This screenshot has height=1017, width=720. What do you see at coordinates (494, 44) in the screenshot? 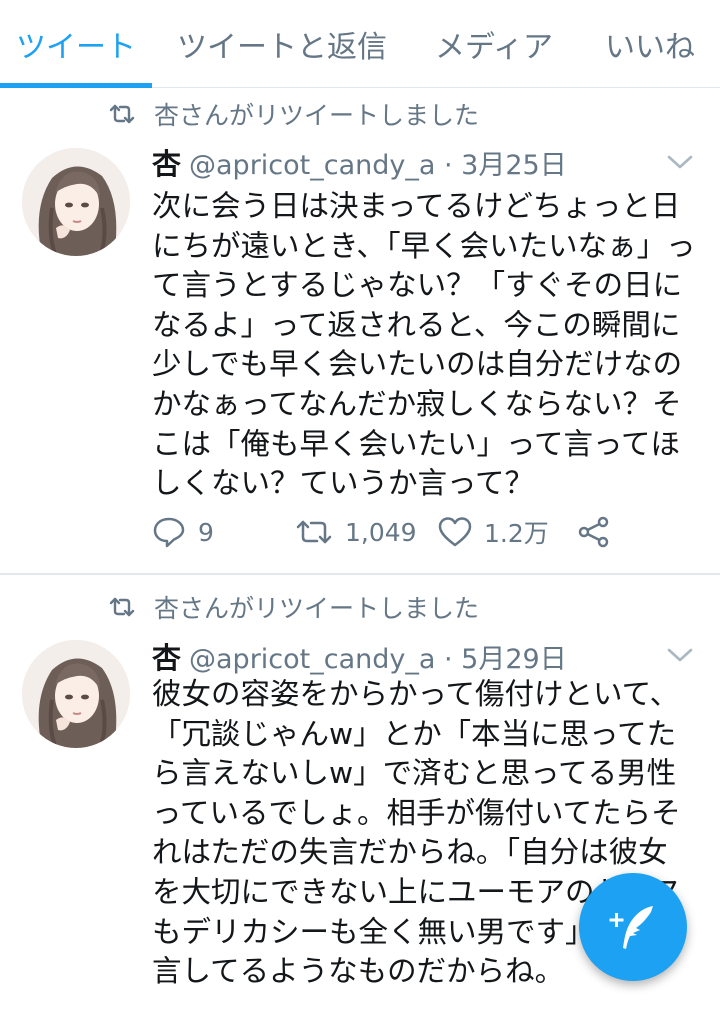
I see `tab-media: メディア` at bounding box center [494, 44].